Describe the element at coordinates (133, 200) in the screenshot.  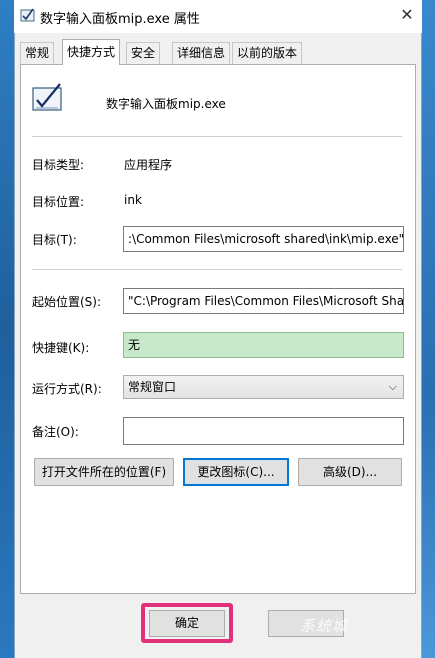
I see `target-location-value: ink` at that location.